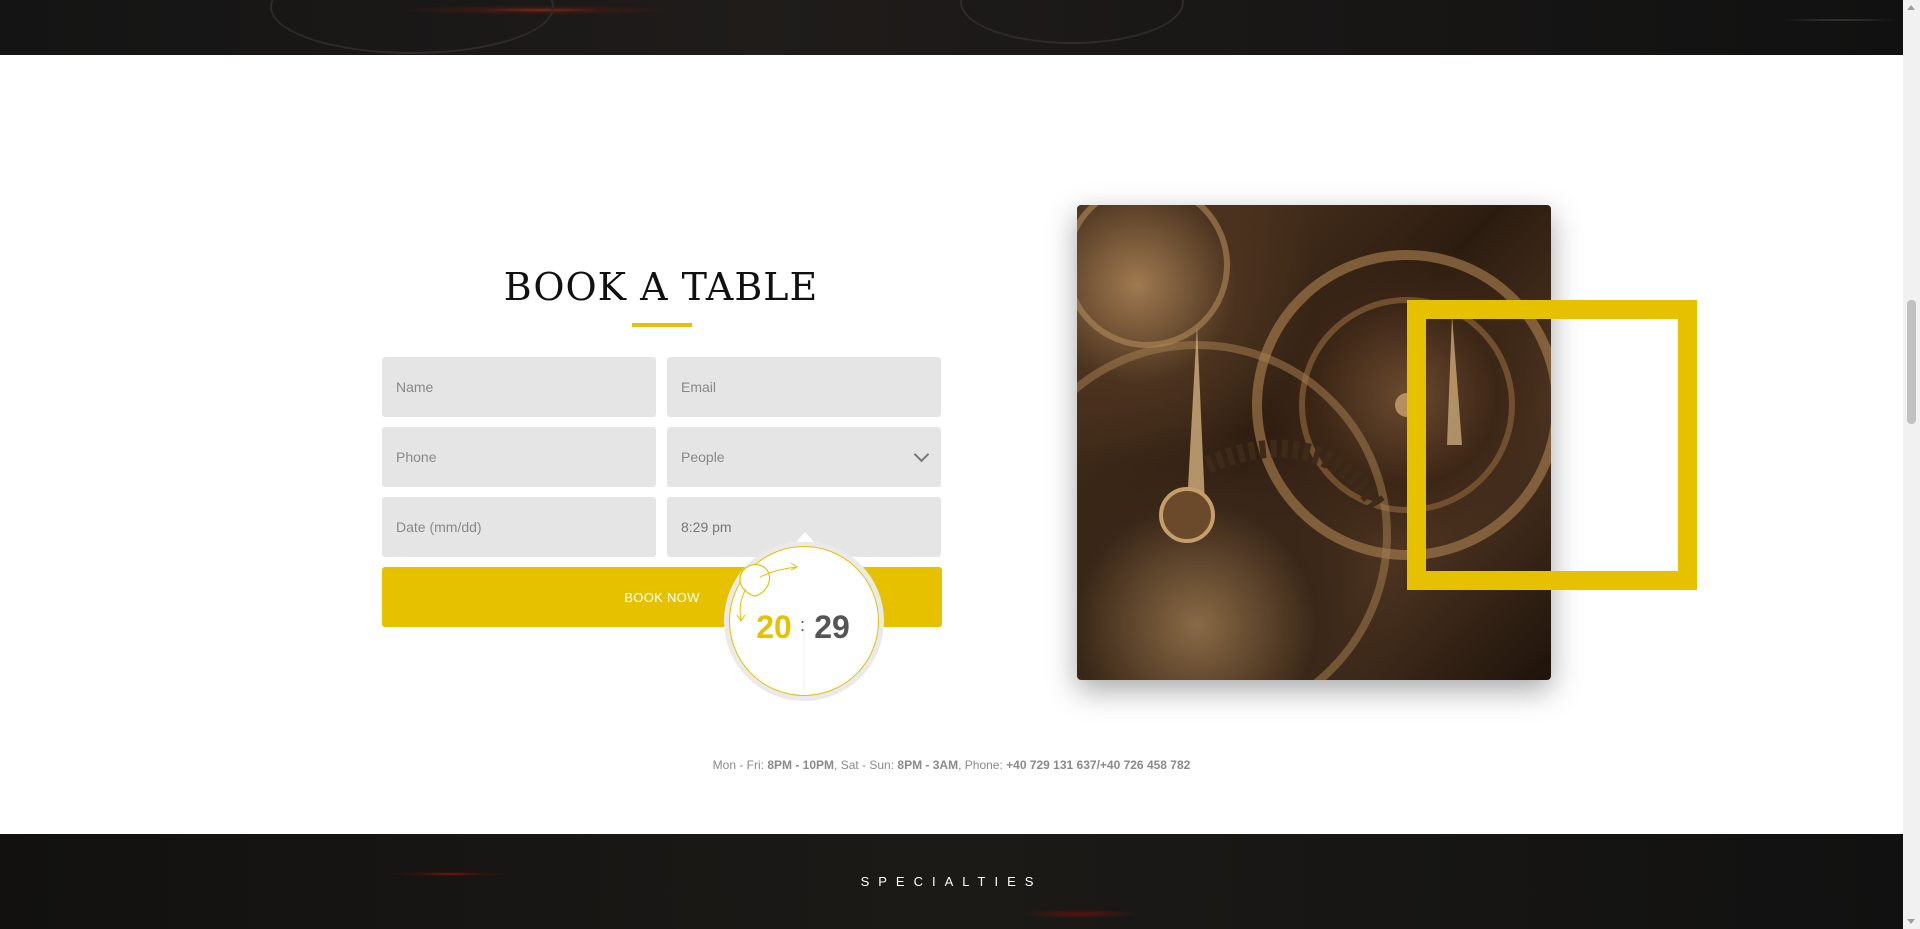 The width and height of the screenshot is (1920, 929). Describe the element at coordinates (928, 765) in the screenshot. I see `weekend-hours: 8PM - 3AM` at that location.